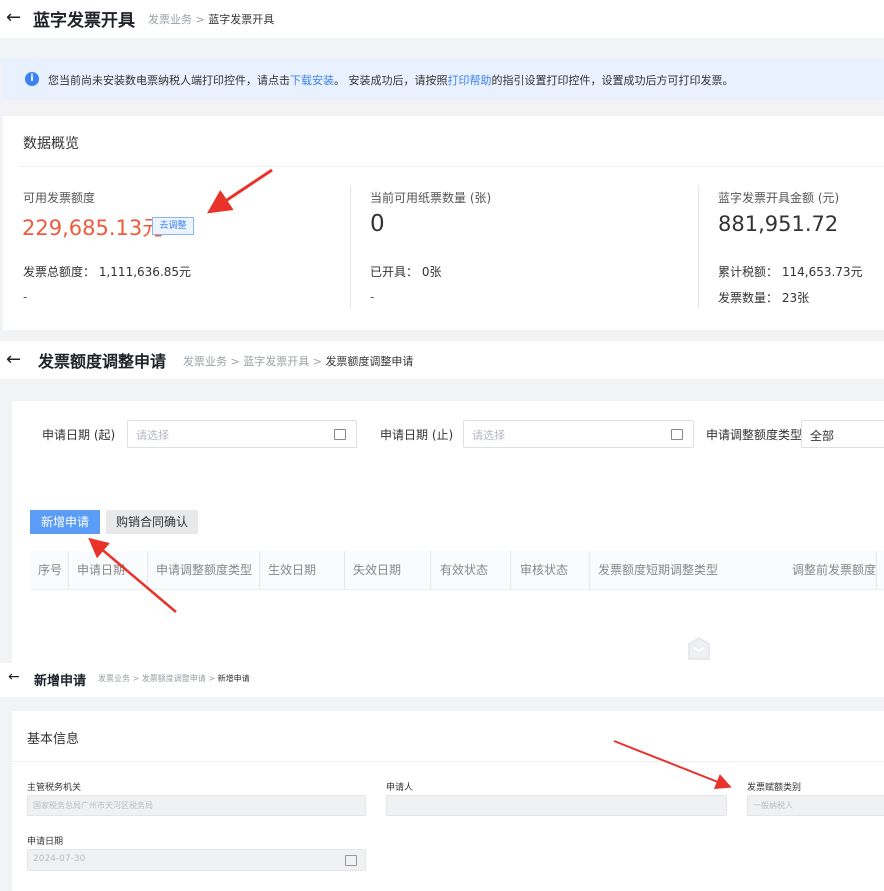 This screenshot has height=891, width=884. What do you see at coordinates (132, 575) in the screenshot?
I see `arrow-to-new-application-button` at bounding box center [132, 575].